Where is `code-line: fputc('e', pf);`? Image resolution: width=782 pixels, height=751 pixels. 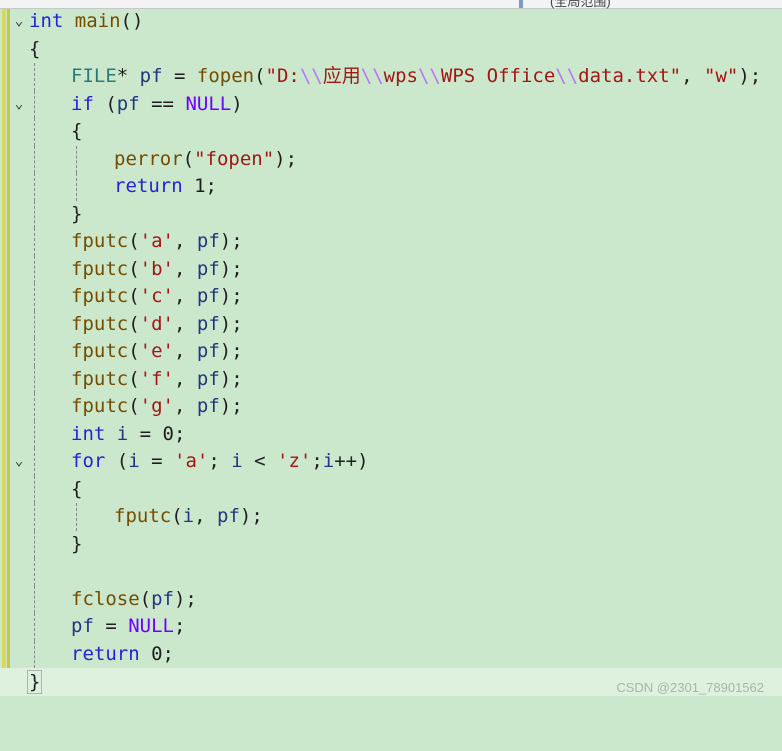 code-line: fputc('e', pf); is located at coordinates (391, 352).